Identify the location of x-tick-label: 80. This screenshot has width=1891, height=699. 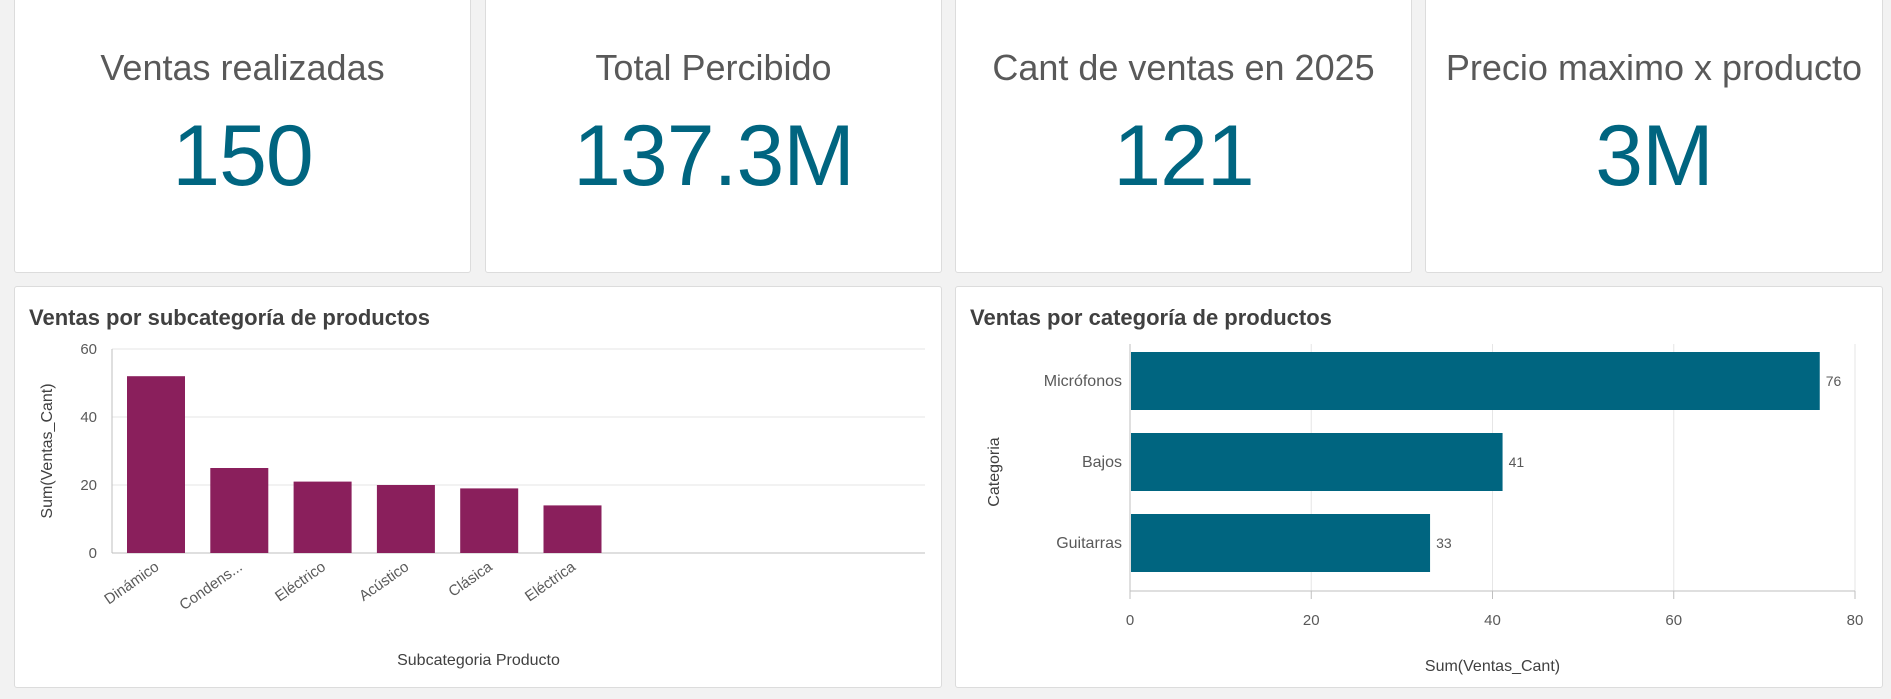
(1855, 620).